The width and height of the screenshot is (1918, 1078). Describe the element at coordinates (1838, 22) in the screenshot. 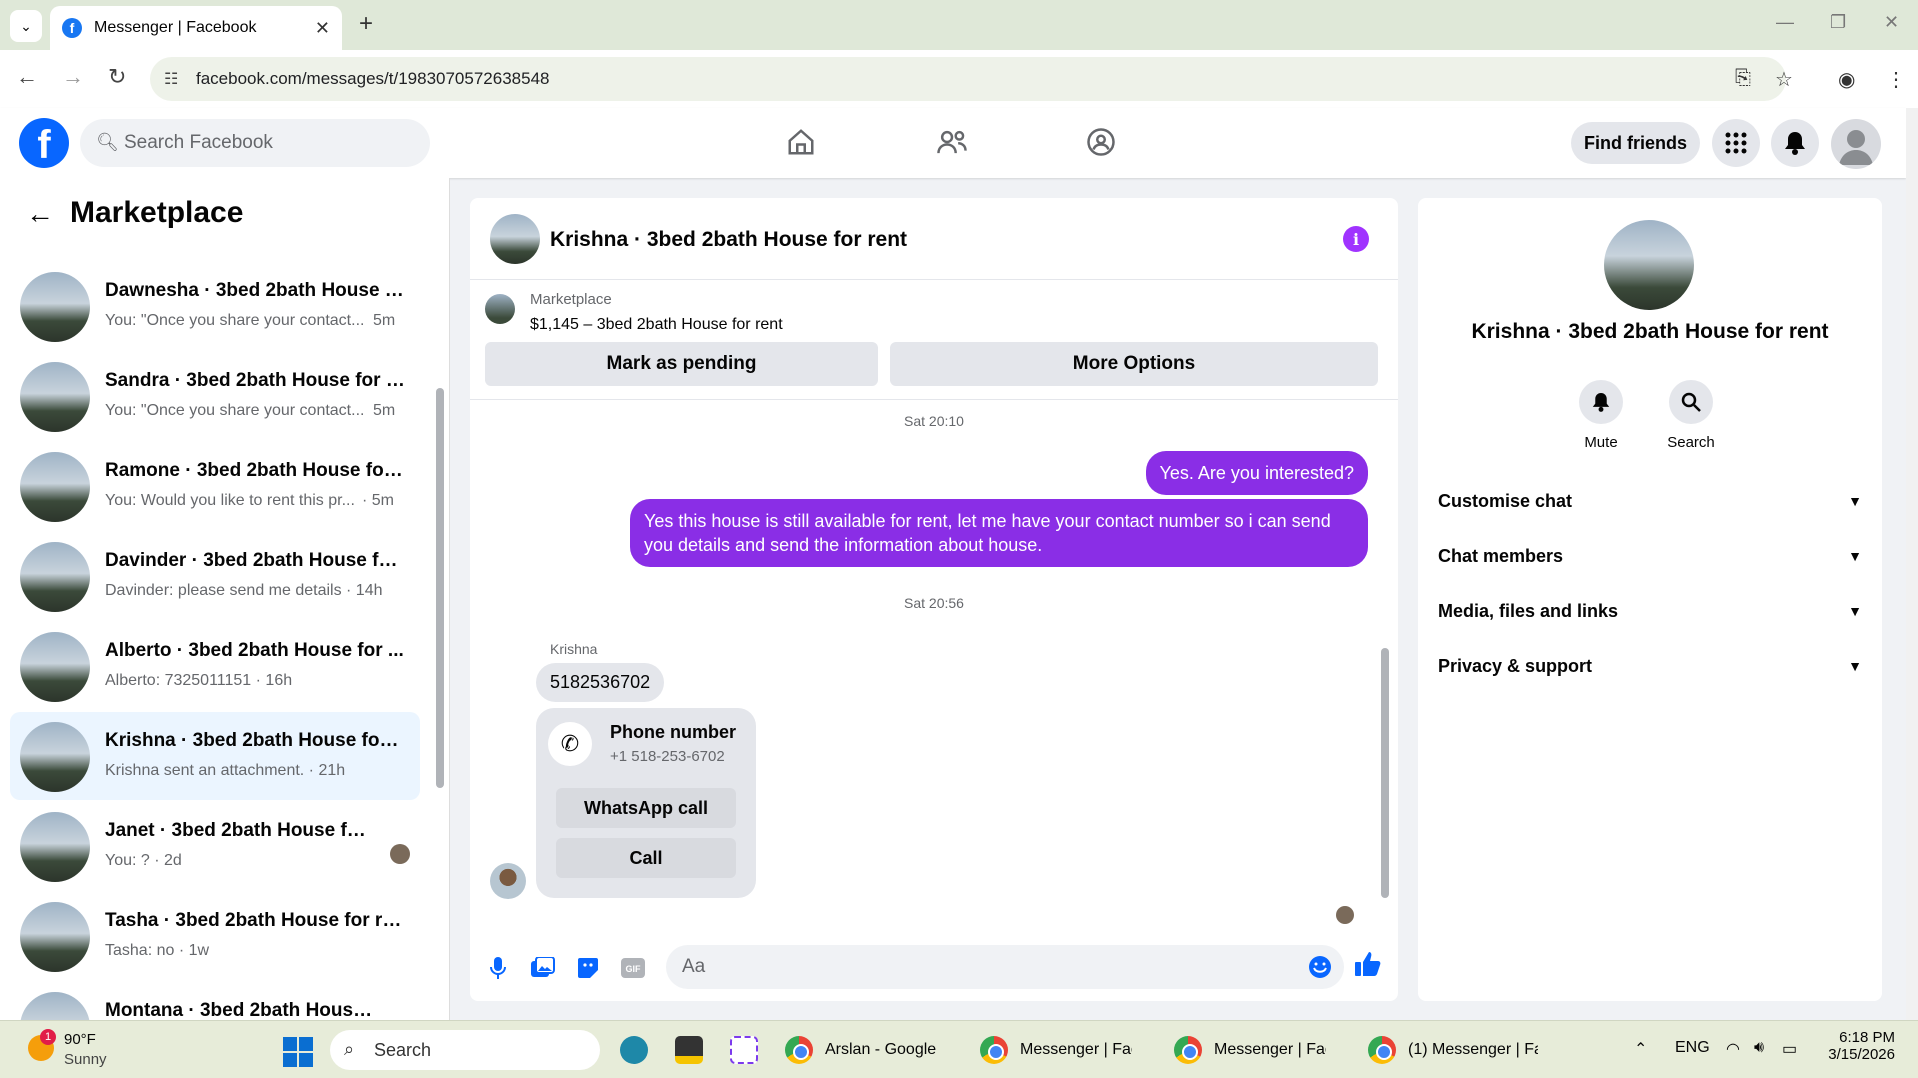

I see `restore-icon: ❐` at that location.